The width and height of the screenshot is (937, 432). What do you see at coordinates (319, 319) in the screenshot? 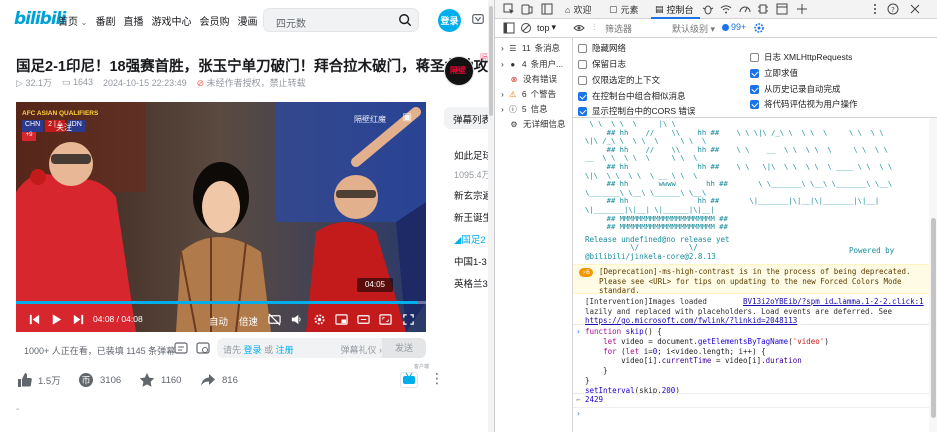
I see `settings-icon` at bounding box center [319, 319].